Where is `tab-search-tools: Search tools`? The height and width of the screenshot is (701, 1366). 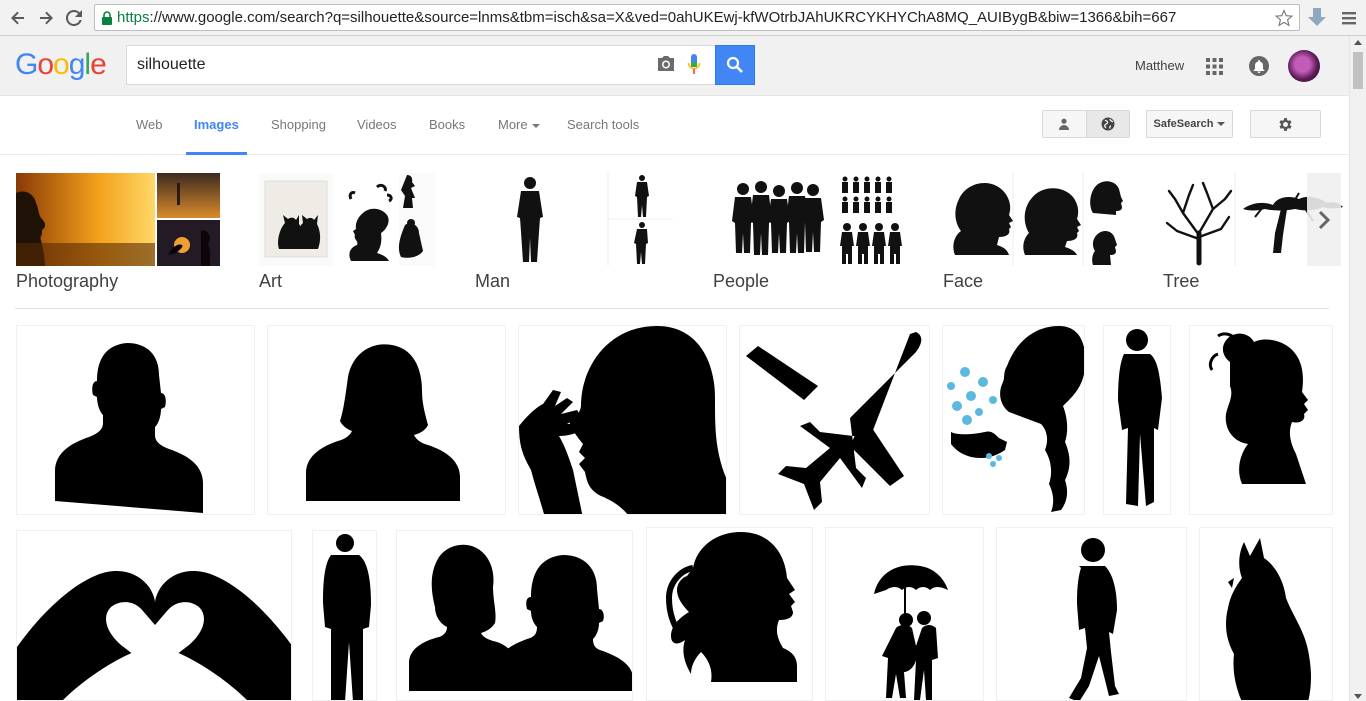
tab-search-tools: Search tools is located at coordinates (603, 124).